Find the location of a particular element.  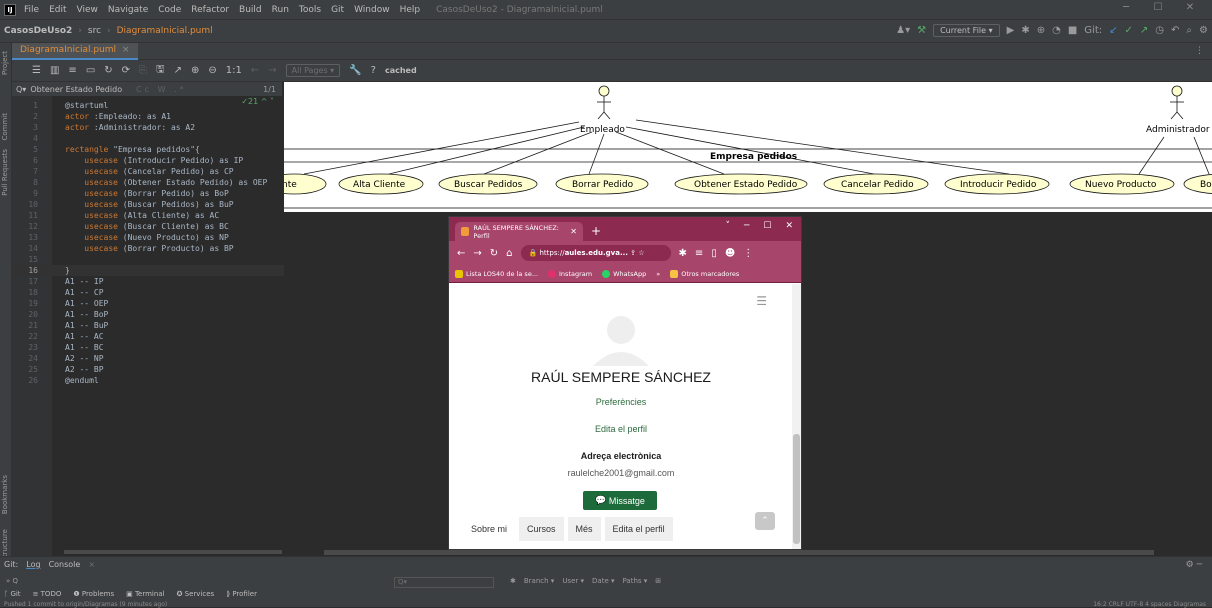

code-line: 26 @enduml is located at coordinates (148, 380).